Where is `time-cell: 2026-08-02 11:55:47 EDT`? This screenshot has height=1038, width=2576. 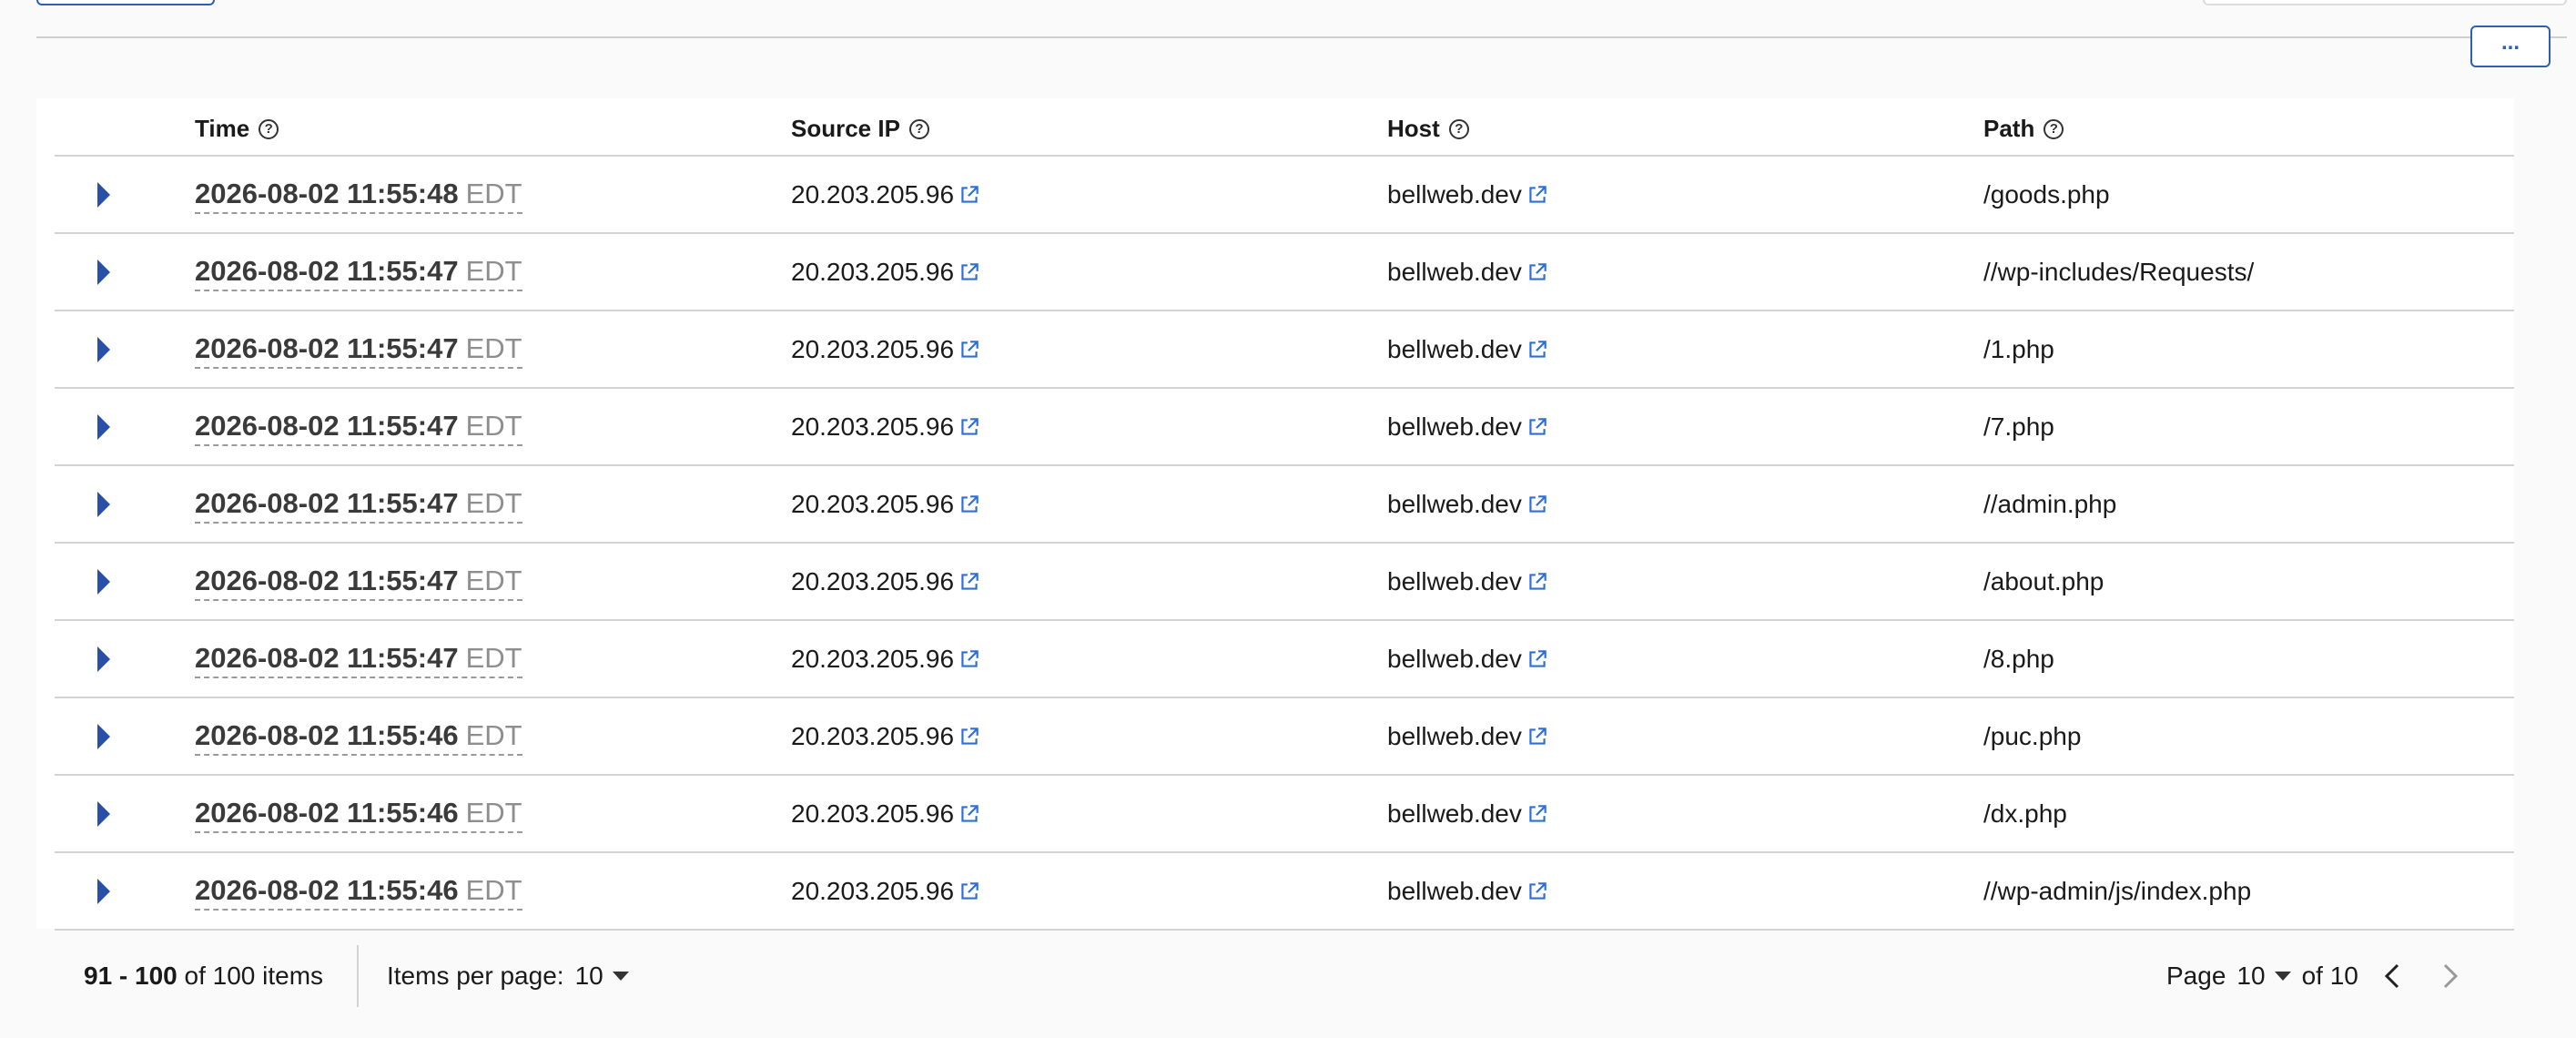 time-cell: 2026-08-02 11:55:47 EDT is located at coordinates (358, 272).